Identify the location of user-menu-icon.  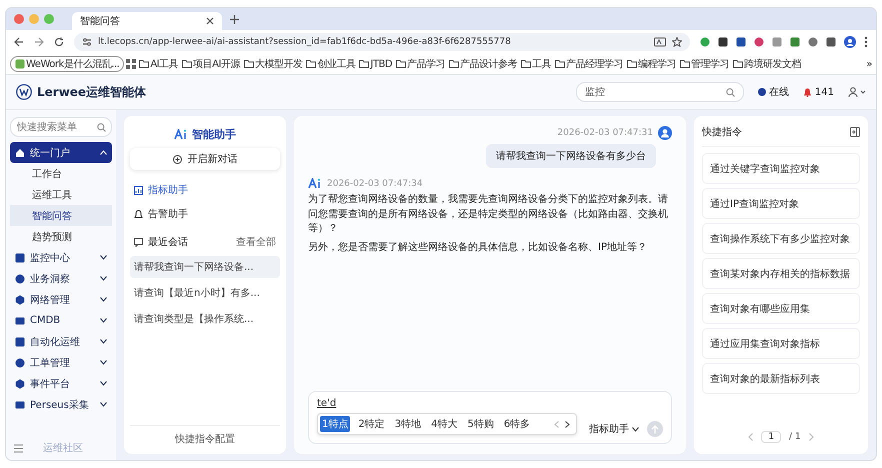
(857, 92).